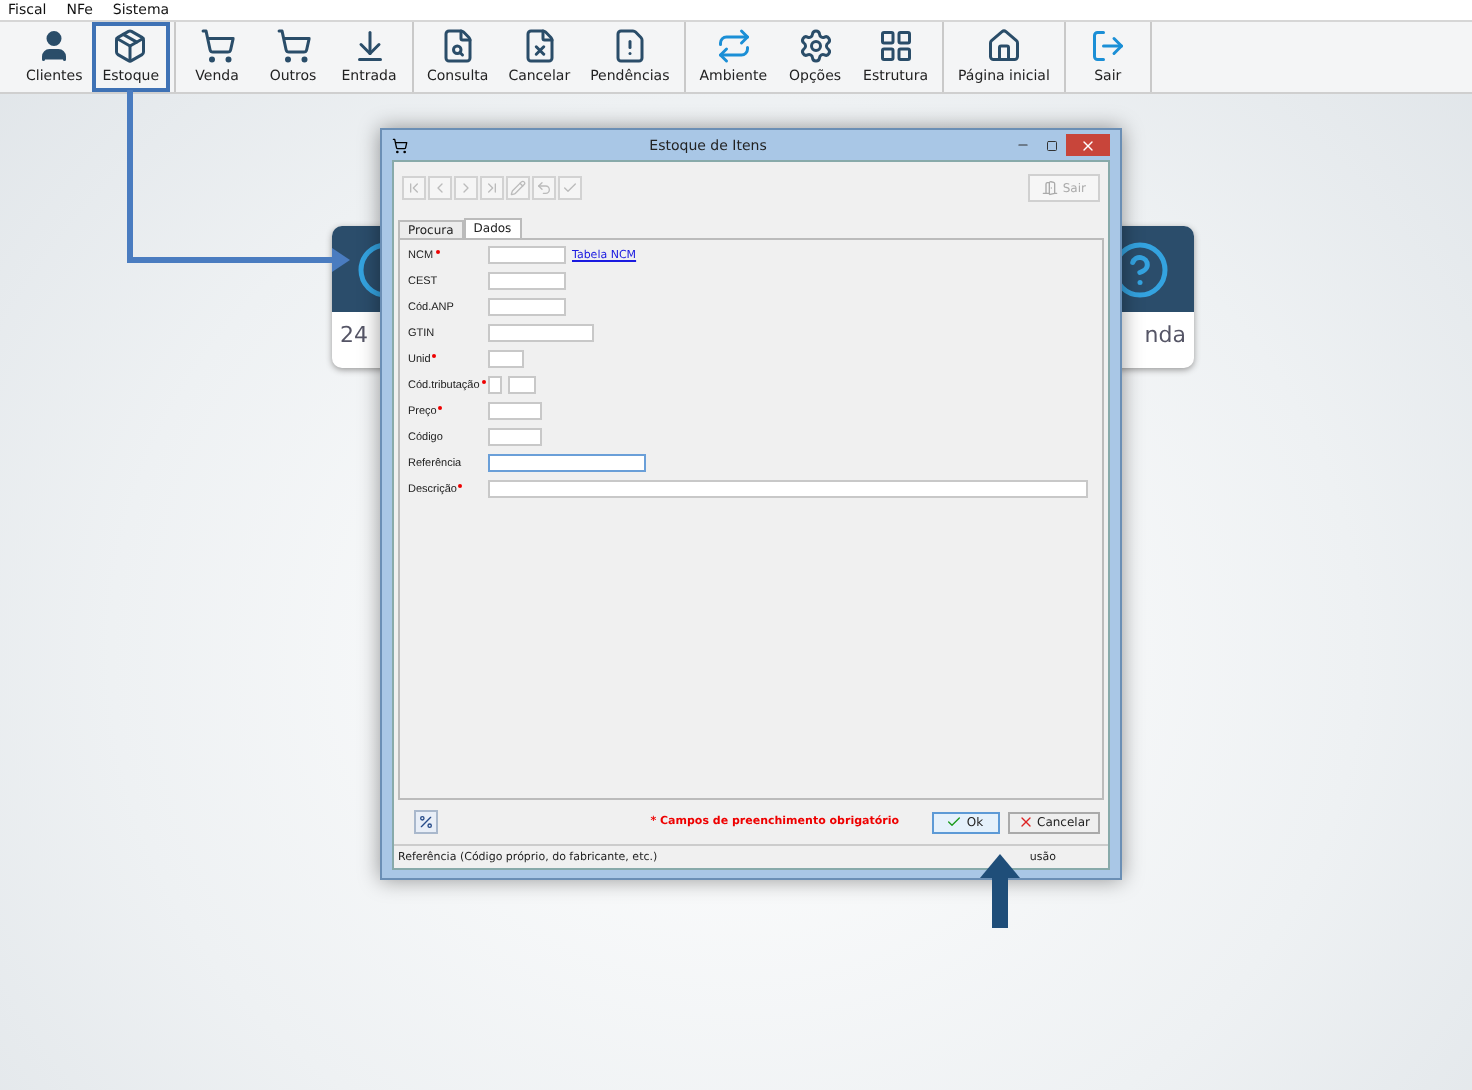 The image size is (1472, 1090). I want to click on close-icon, so click(1088, 145).